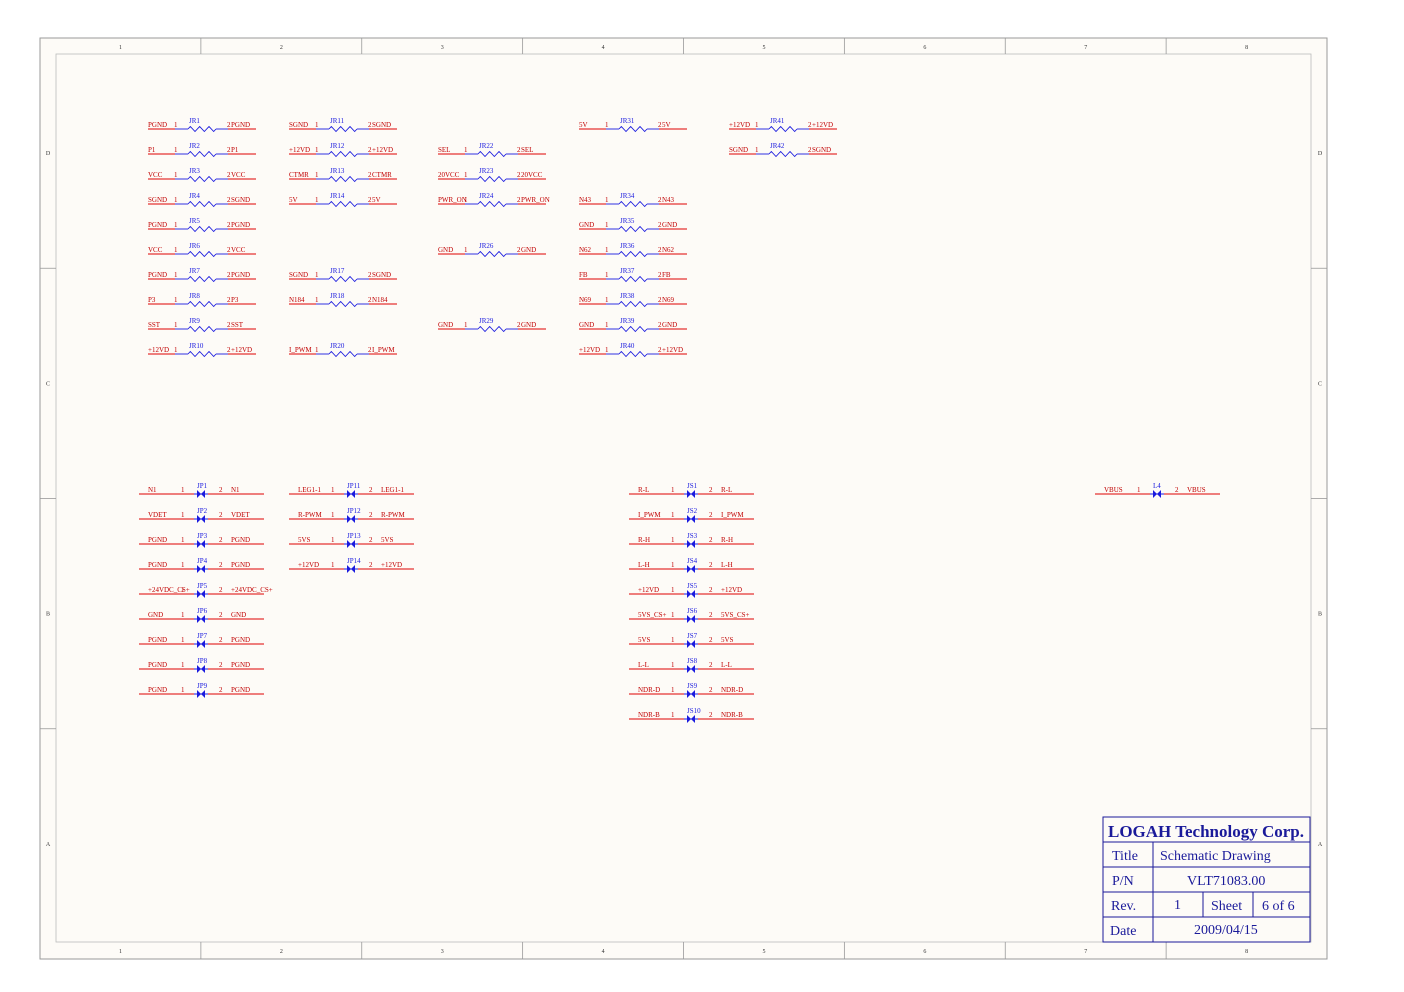  I want to click on date-label: Date, so click(1123, 931).